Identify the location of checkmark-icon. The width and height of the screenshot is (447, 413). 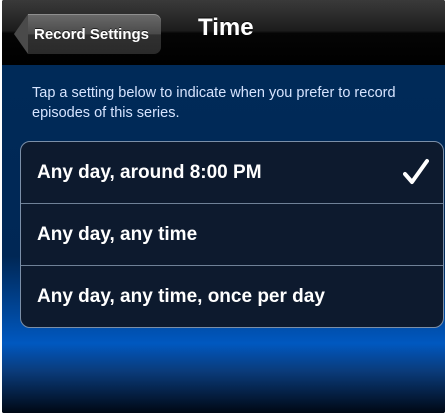
(416, 171).